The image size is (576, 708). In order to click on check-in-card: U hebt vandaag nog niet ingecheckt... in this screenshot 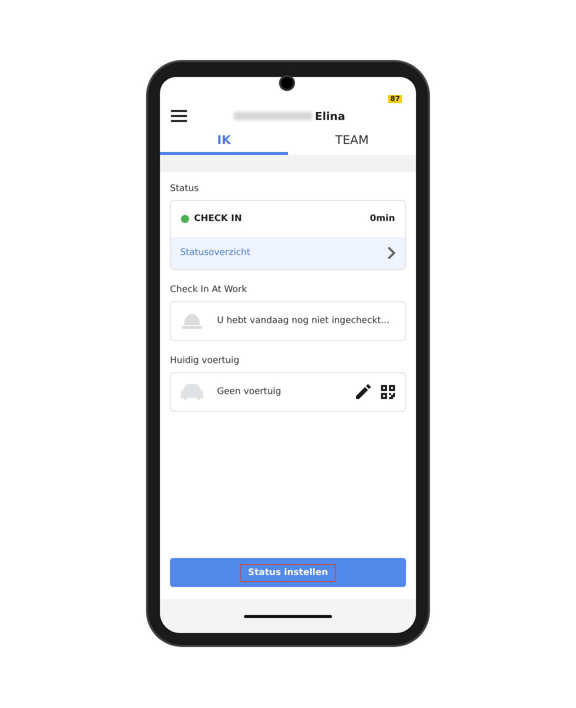, I will do `click(288, 321)`.